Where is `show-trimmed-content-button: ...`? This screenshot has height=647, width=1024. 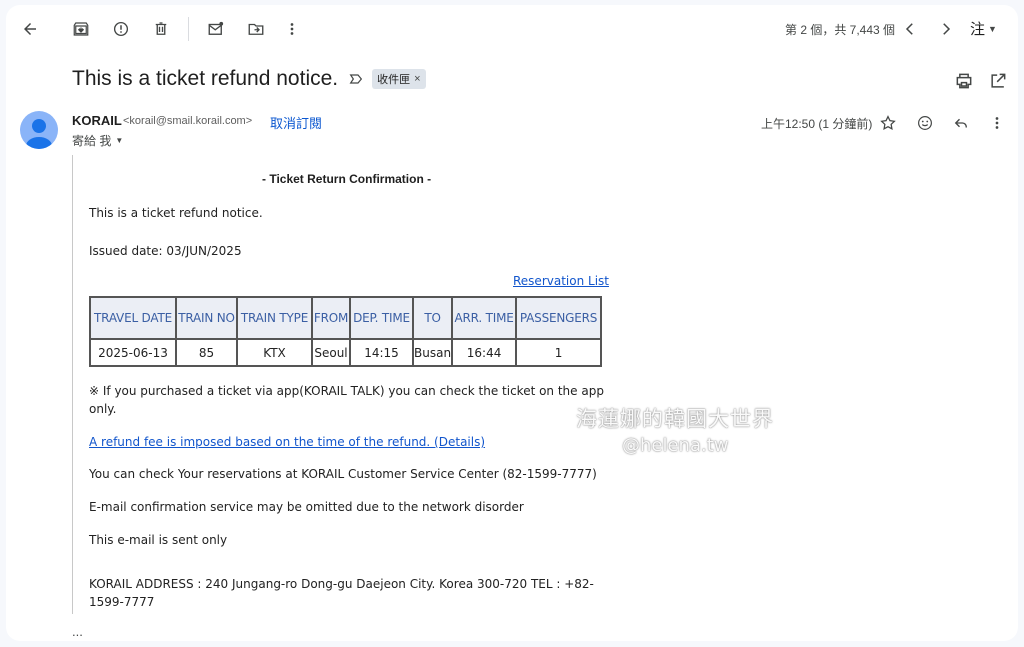
show-trimmed-content-button: ... is located at coordinates (77, 631).